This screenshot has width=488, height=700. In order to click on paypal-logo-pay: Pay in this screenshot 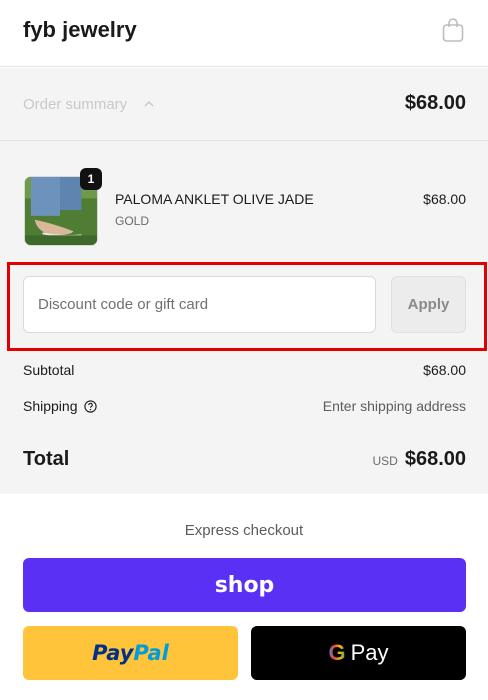, I will do `click(113, 653)`.